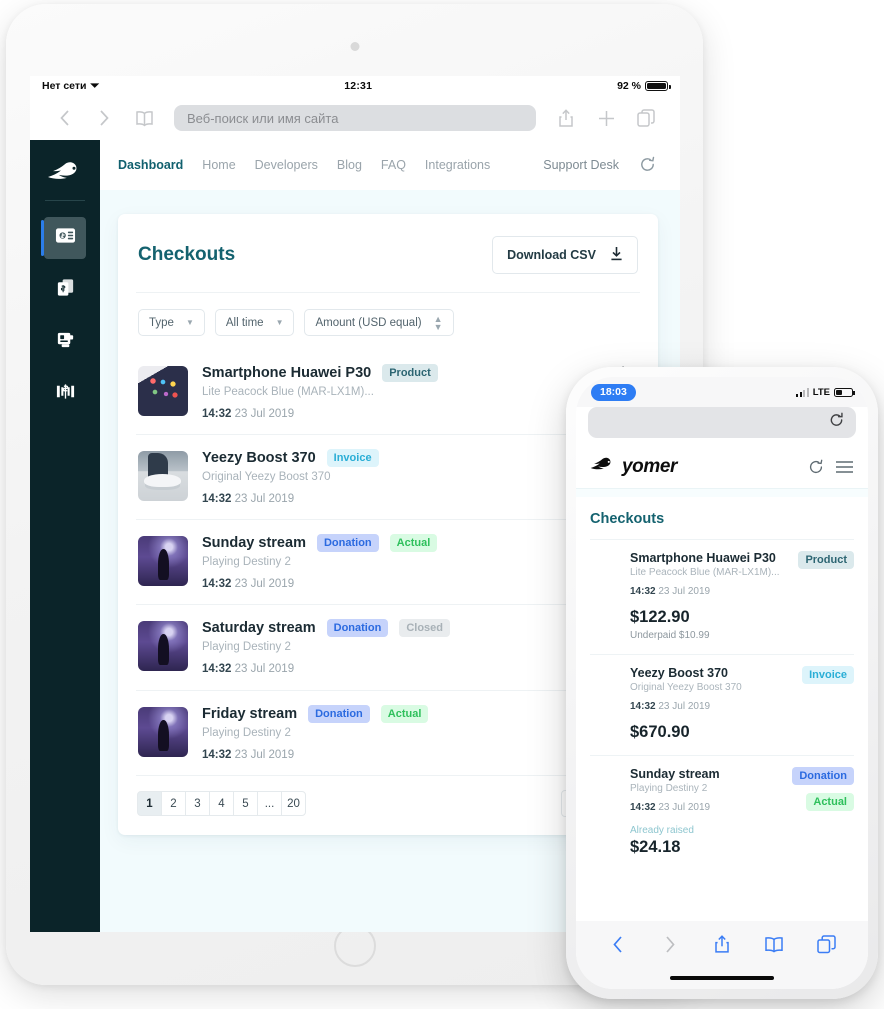 The width and height of the screenshot is (884, 1009). Describe the element at coordinates (266, 477) in the screenshot. I see `row-subtitle: Original Yeezy Boost 370` at that location.